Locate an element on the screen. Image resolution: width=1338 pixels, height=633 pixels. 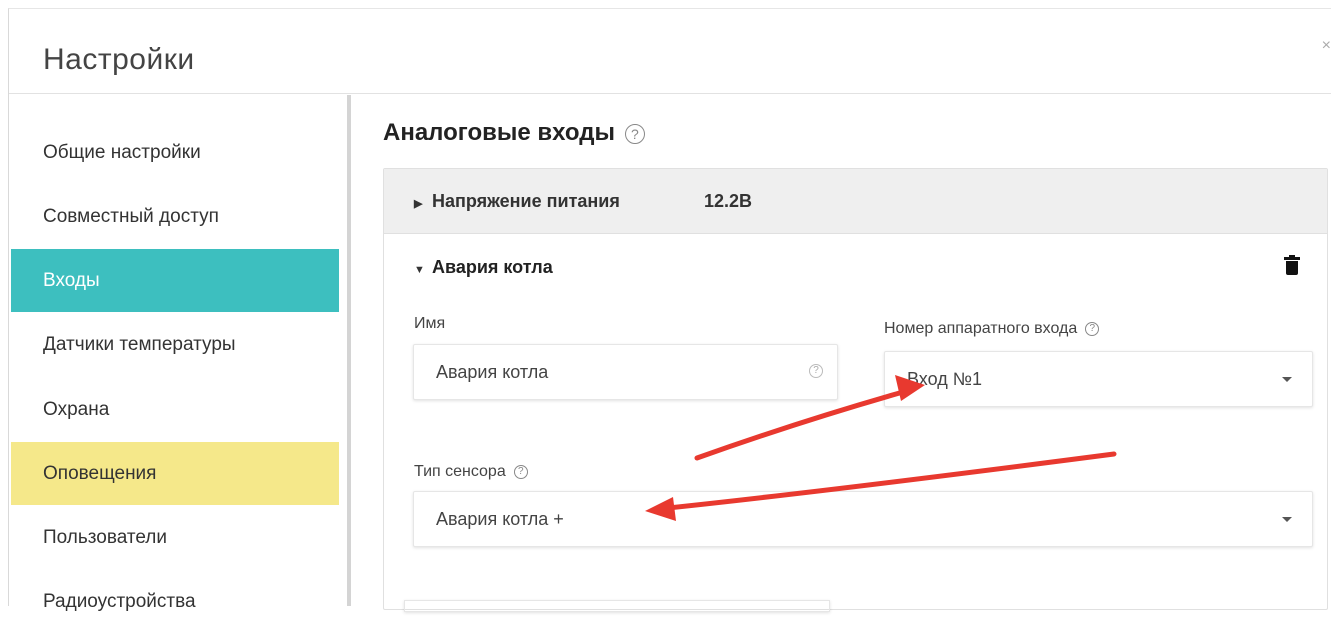
title-divider is located at coordinates (670, 93).